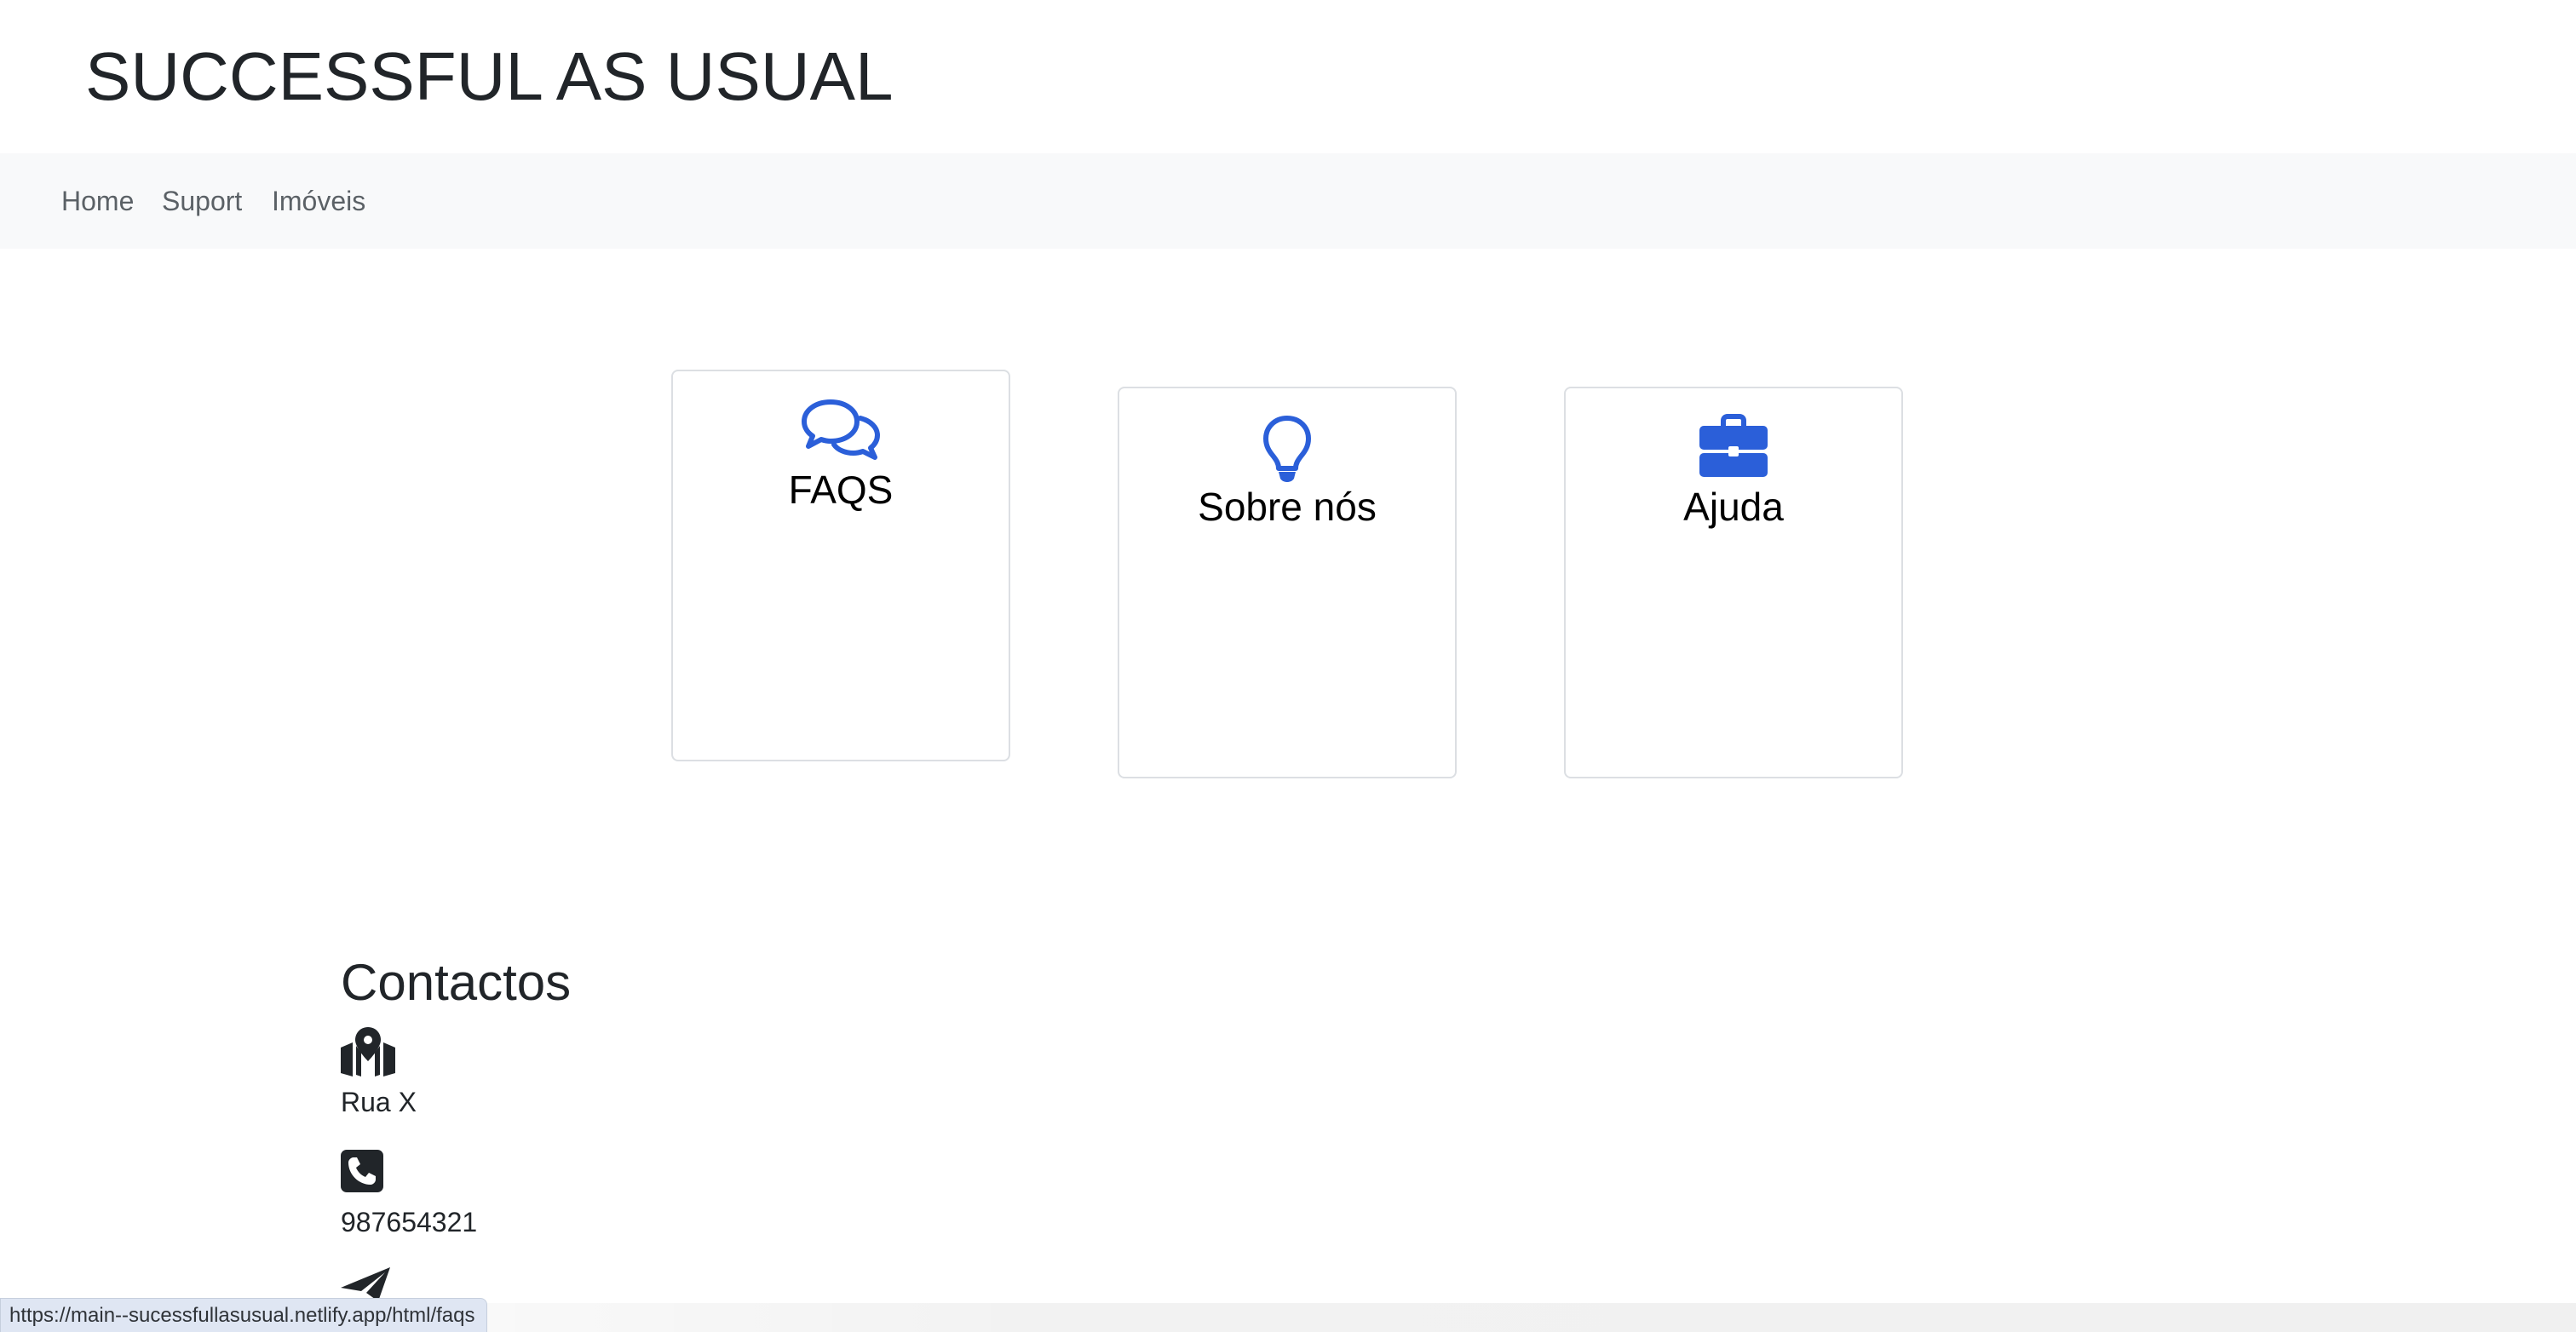  Describe the element at coordinates (368, 1054) in the screenshot. I see `map-location-icon` at that location.